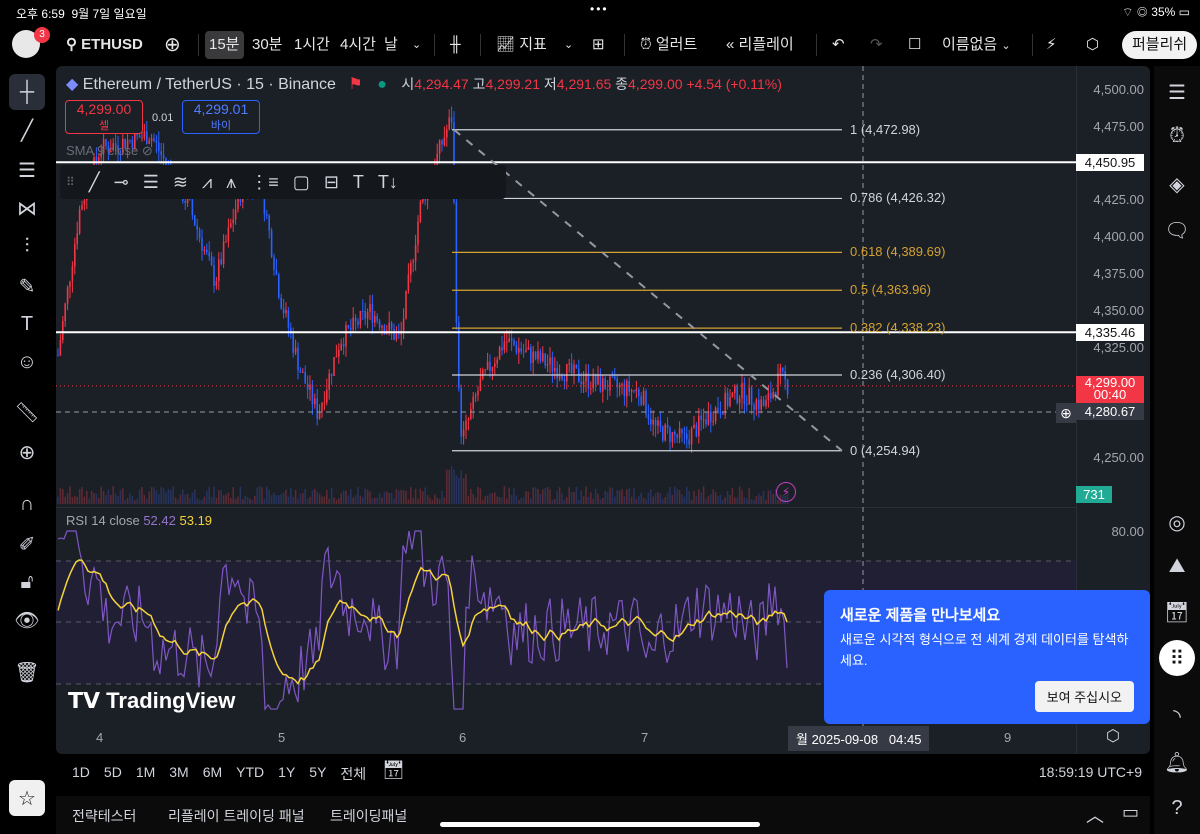  I want to click on interval-15m: 15분, so click(224, 45).